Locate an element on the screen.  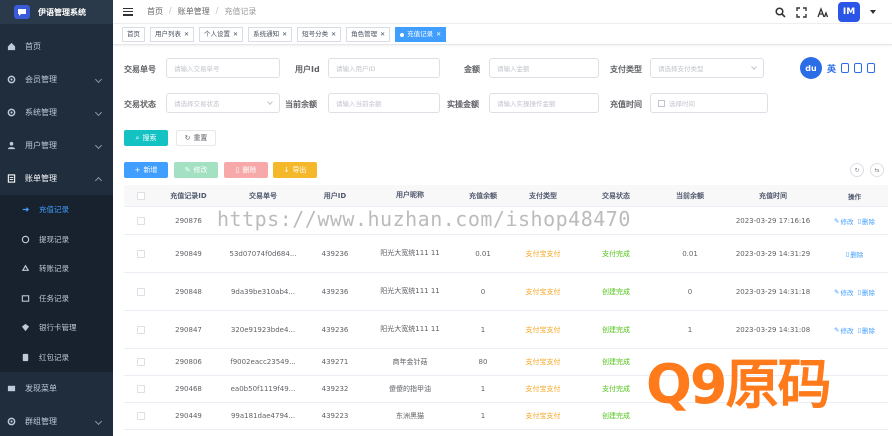
tag-roles: 角色管理 ✕ is located at coordinates (368, 34).